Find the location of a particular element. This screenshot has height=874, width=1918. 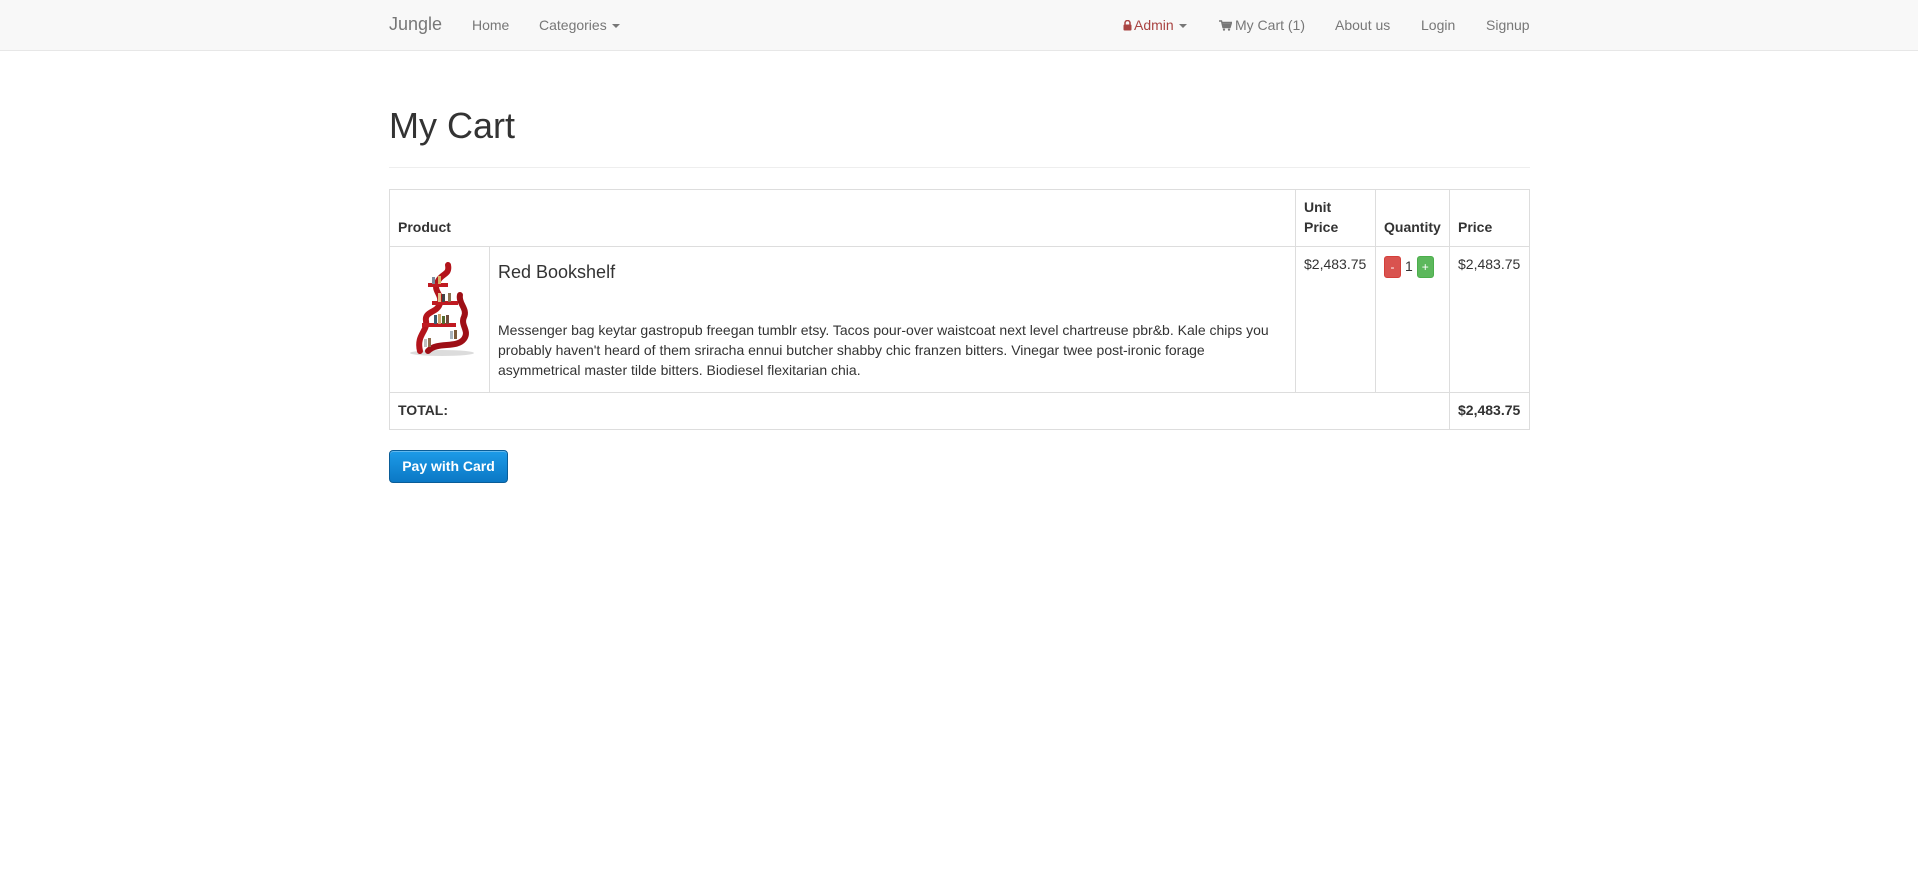

total-row: TOTAL: $2,483.75 is located at coordinates (959, 410).